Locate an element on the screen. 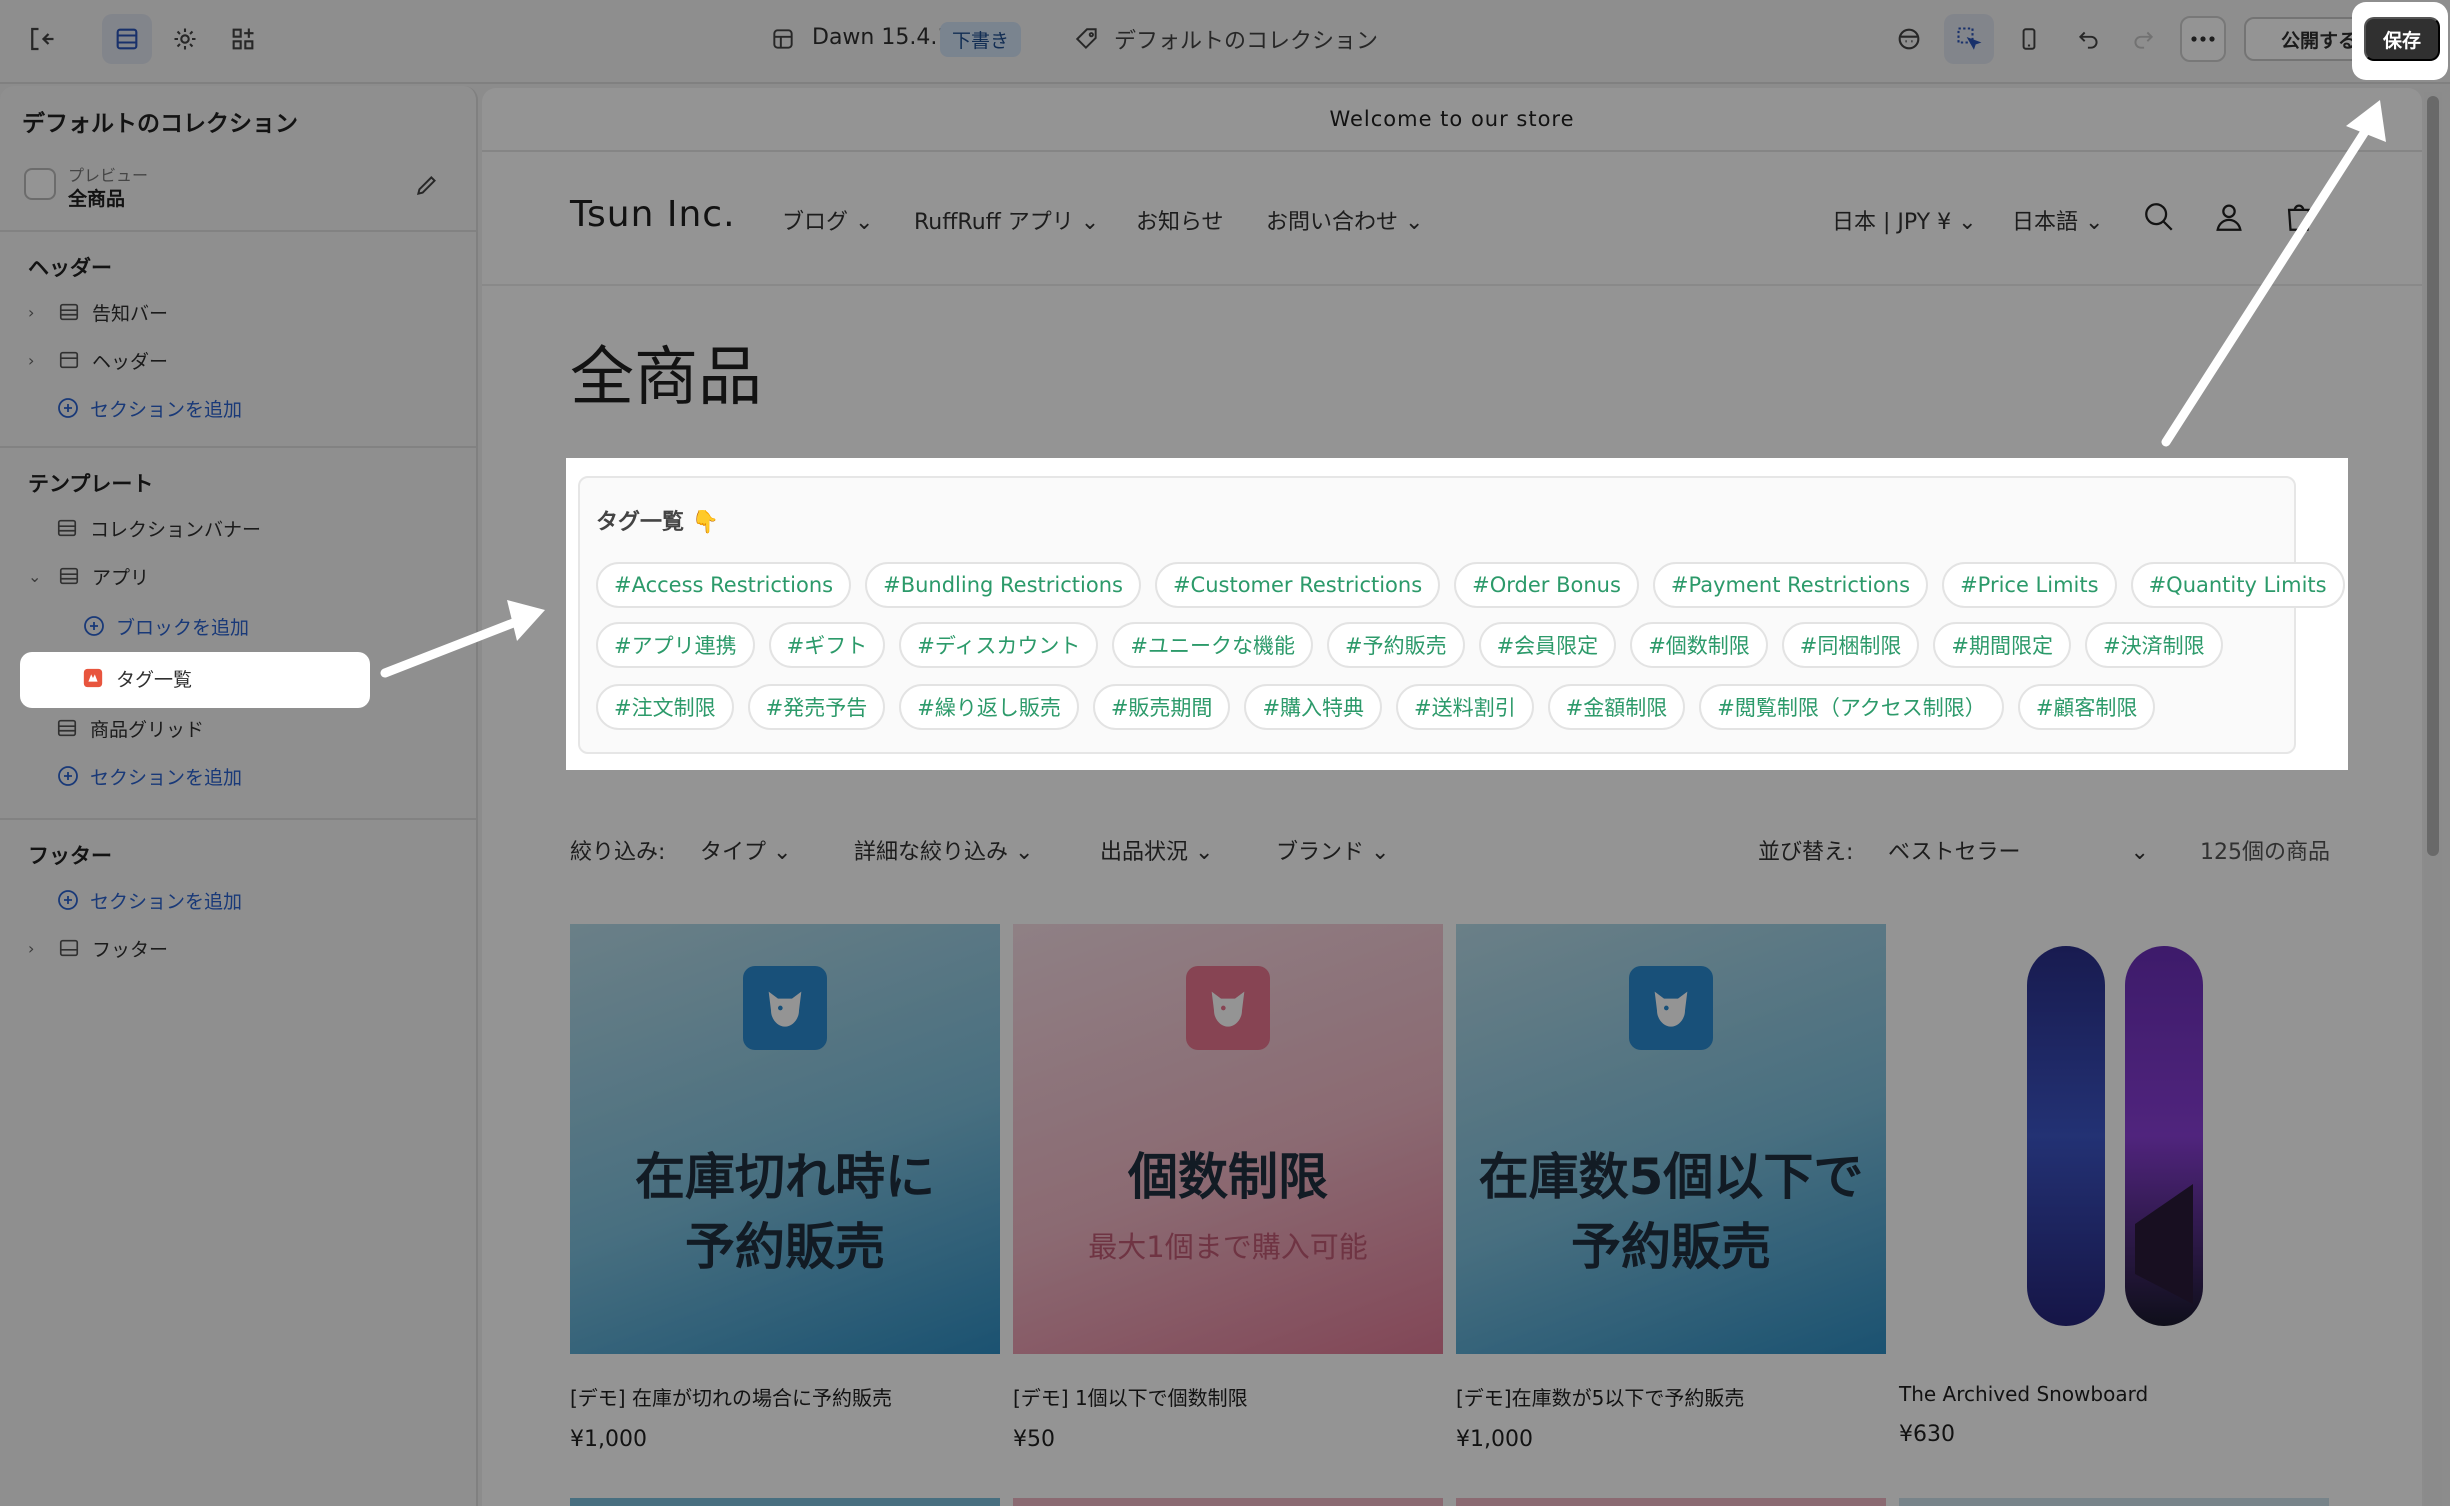 The image size is (2450, 1506). arrow-to-save is located at coordinates (2266, 286).